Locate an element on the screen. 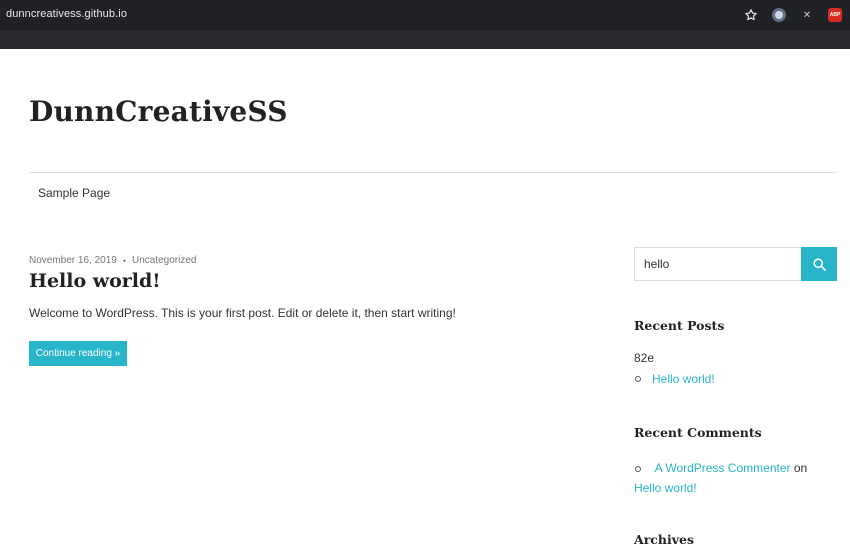 This screenshot has height=550, width=850. list-item: Hello world! is located at coordinates (674, 379).